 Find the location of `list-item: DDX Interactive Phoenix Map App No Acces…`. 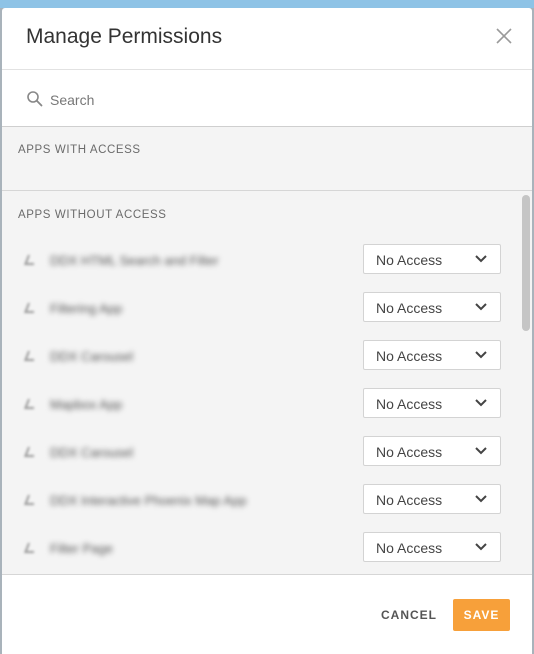

list-item: DDX Interactive Phoenix Map App No Acces… is located at coordinates (262, 504).